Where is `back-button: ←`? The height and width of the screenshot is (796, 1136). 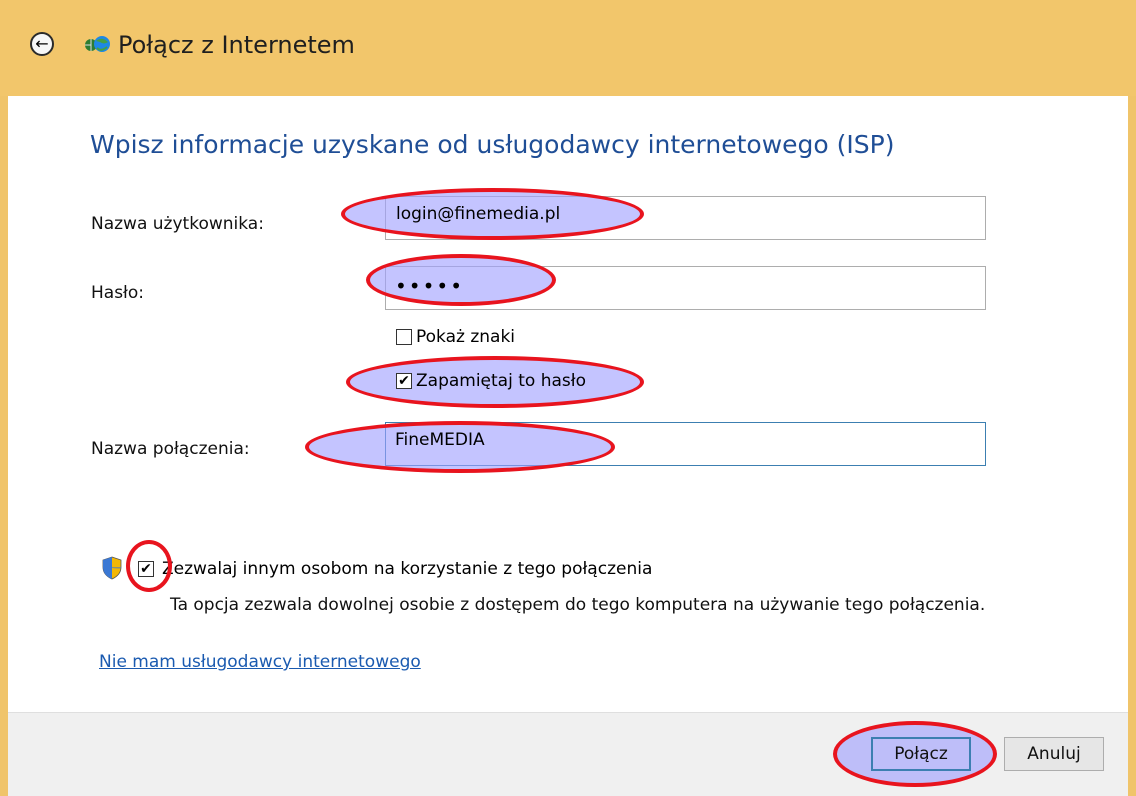 back-button: ← is located at coordinates (42, 44).